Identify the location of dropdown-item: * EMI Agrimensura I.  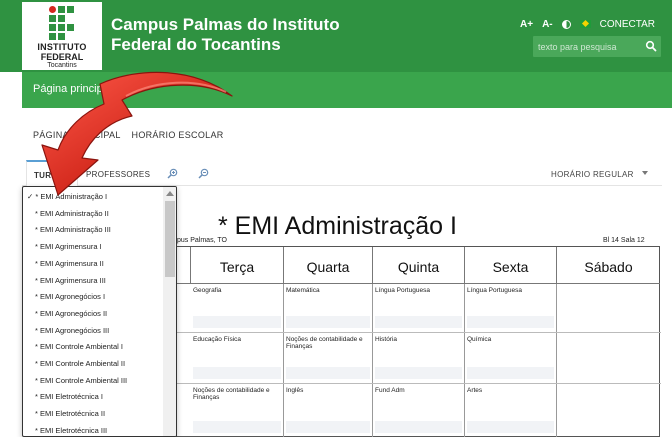
(93, 245).